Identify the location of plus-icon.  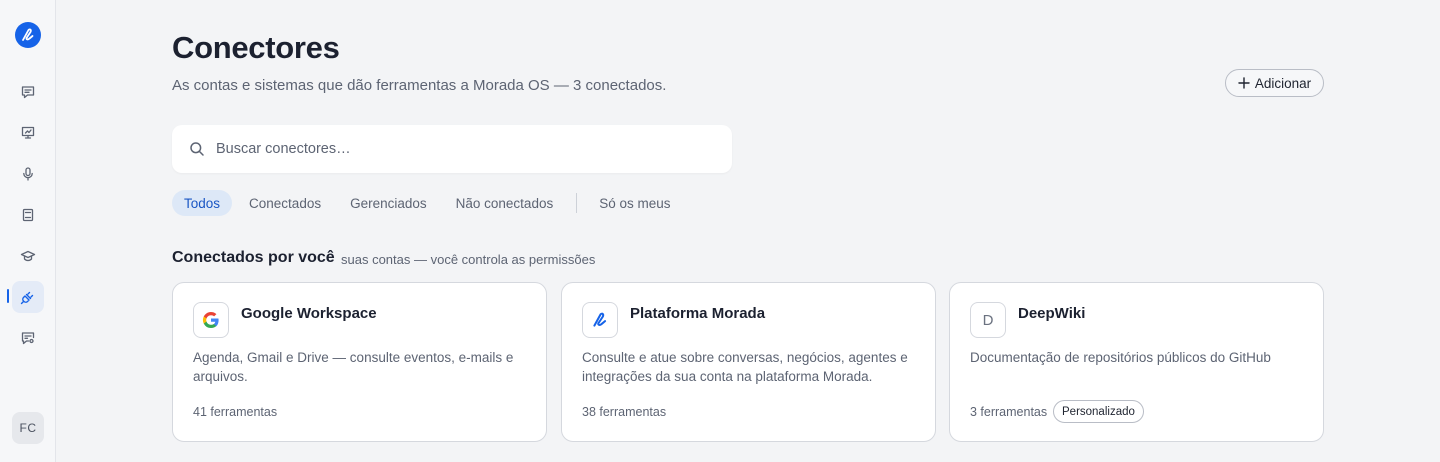
(1244, 83).